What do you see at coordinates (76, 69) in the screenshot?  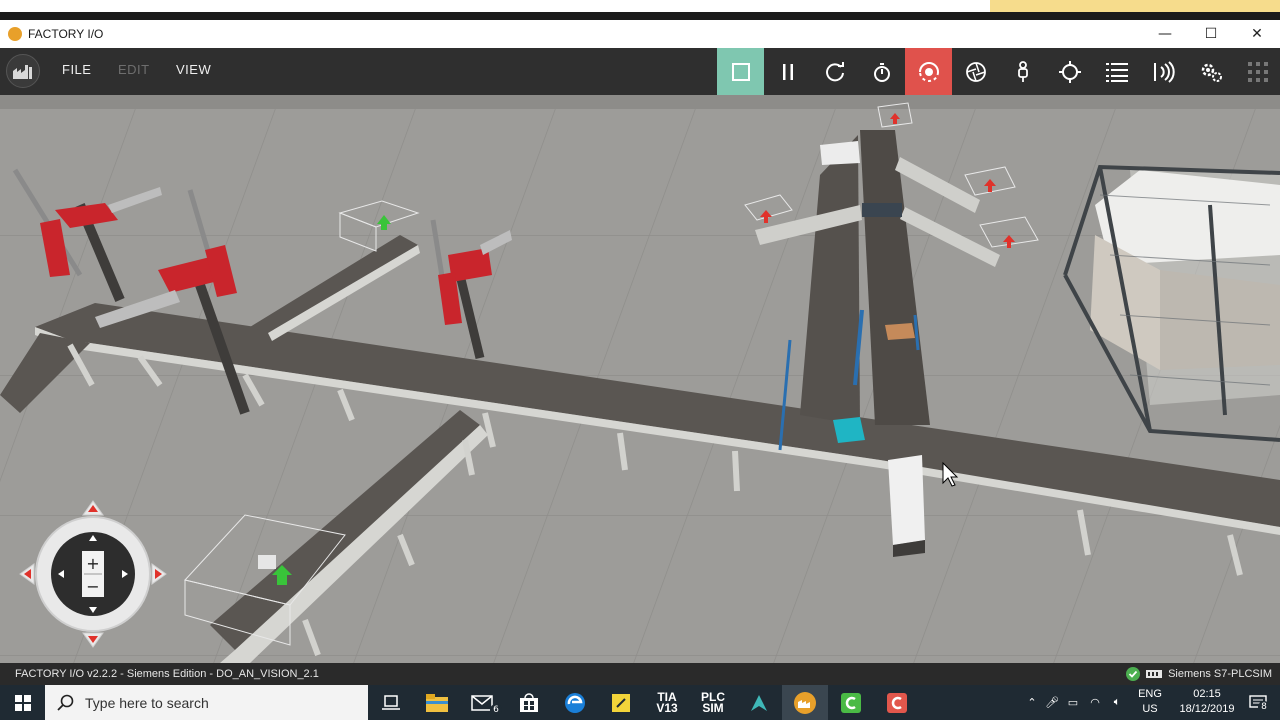 I see `menu-file: FILE` at bounding box center [76, 69].